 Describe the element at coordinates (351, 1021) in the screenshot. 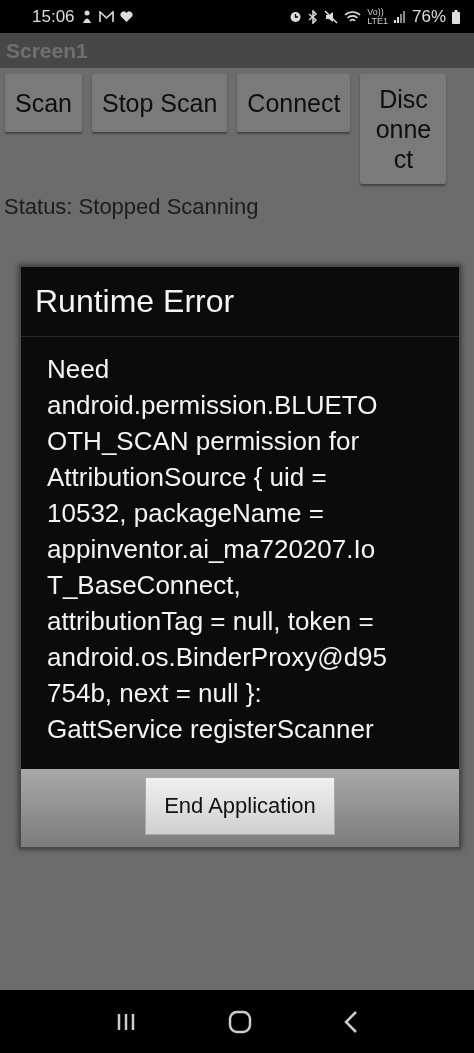

I see `back-icon` at that location.